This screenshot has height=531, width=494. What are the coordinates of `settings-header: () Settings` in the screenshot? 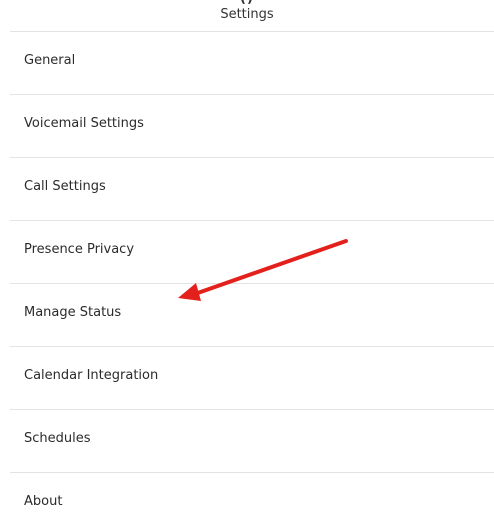 It's located at (247, 16).